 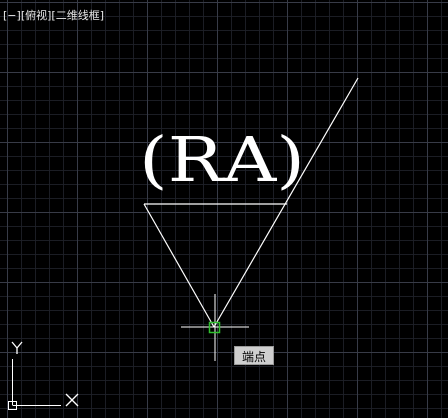 I want to click on ra-text-object: (RA), so click(x=222, y=159).